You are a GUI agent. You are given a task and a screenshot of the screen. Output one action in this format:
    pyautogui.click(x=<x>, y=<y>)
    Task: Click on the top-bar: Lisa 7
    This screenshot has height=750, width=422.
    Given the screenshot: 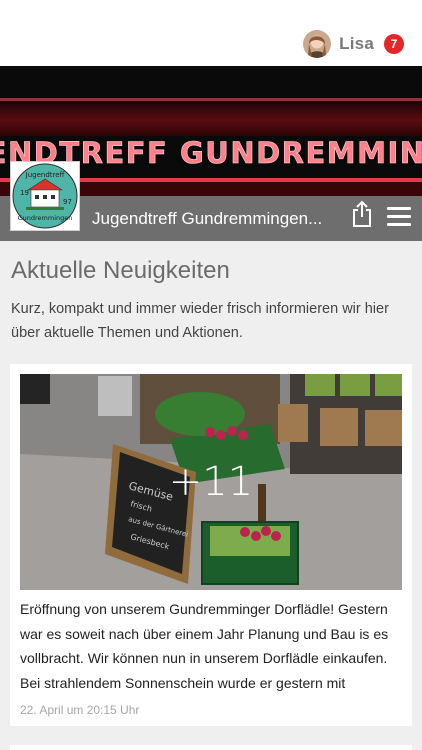 What is the action you would take?
    pyautogui.click(x=211, y=33)
    